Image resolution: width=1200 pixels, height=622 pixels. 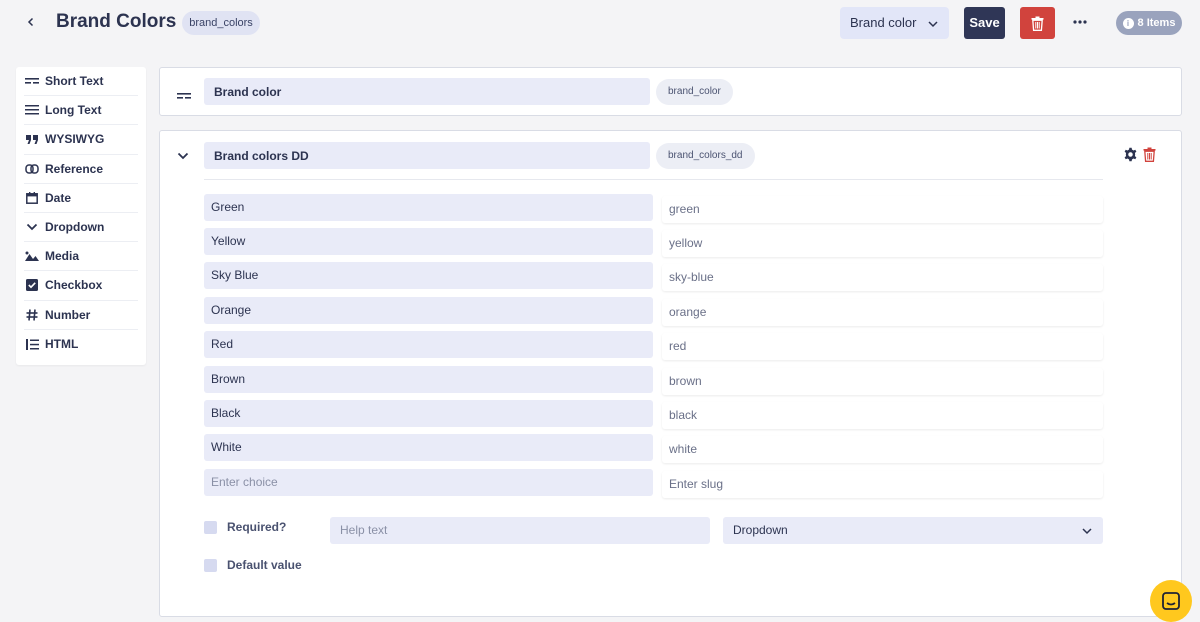 I want to click on choice-row: Yellow yellow, so click(x=653, y=242).